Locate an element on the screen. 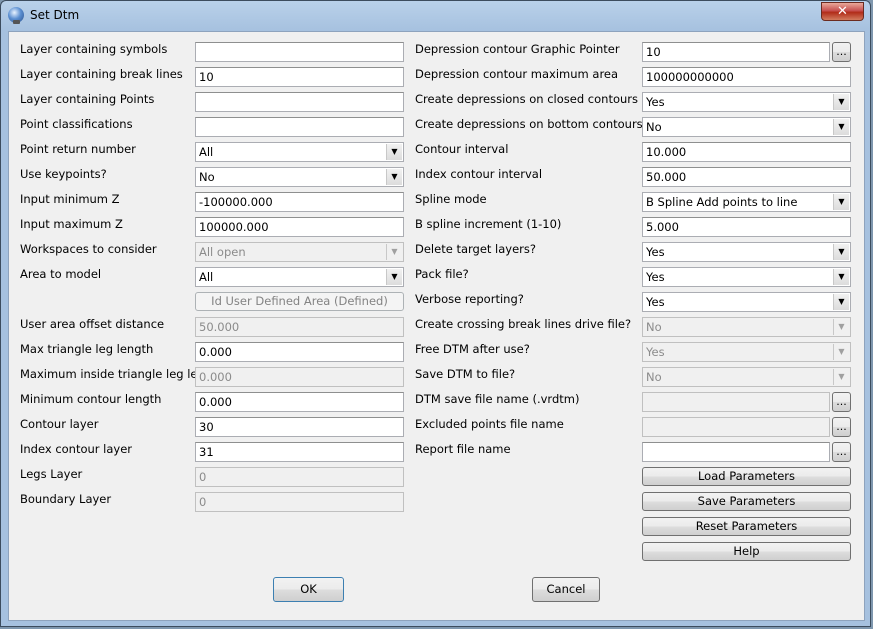 This screenshot has width=873, height=629. layer-points-input is located at coordinates (299, 102).